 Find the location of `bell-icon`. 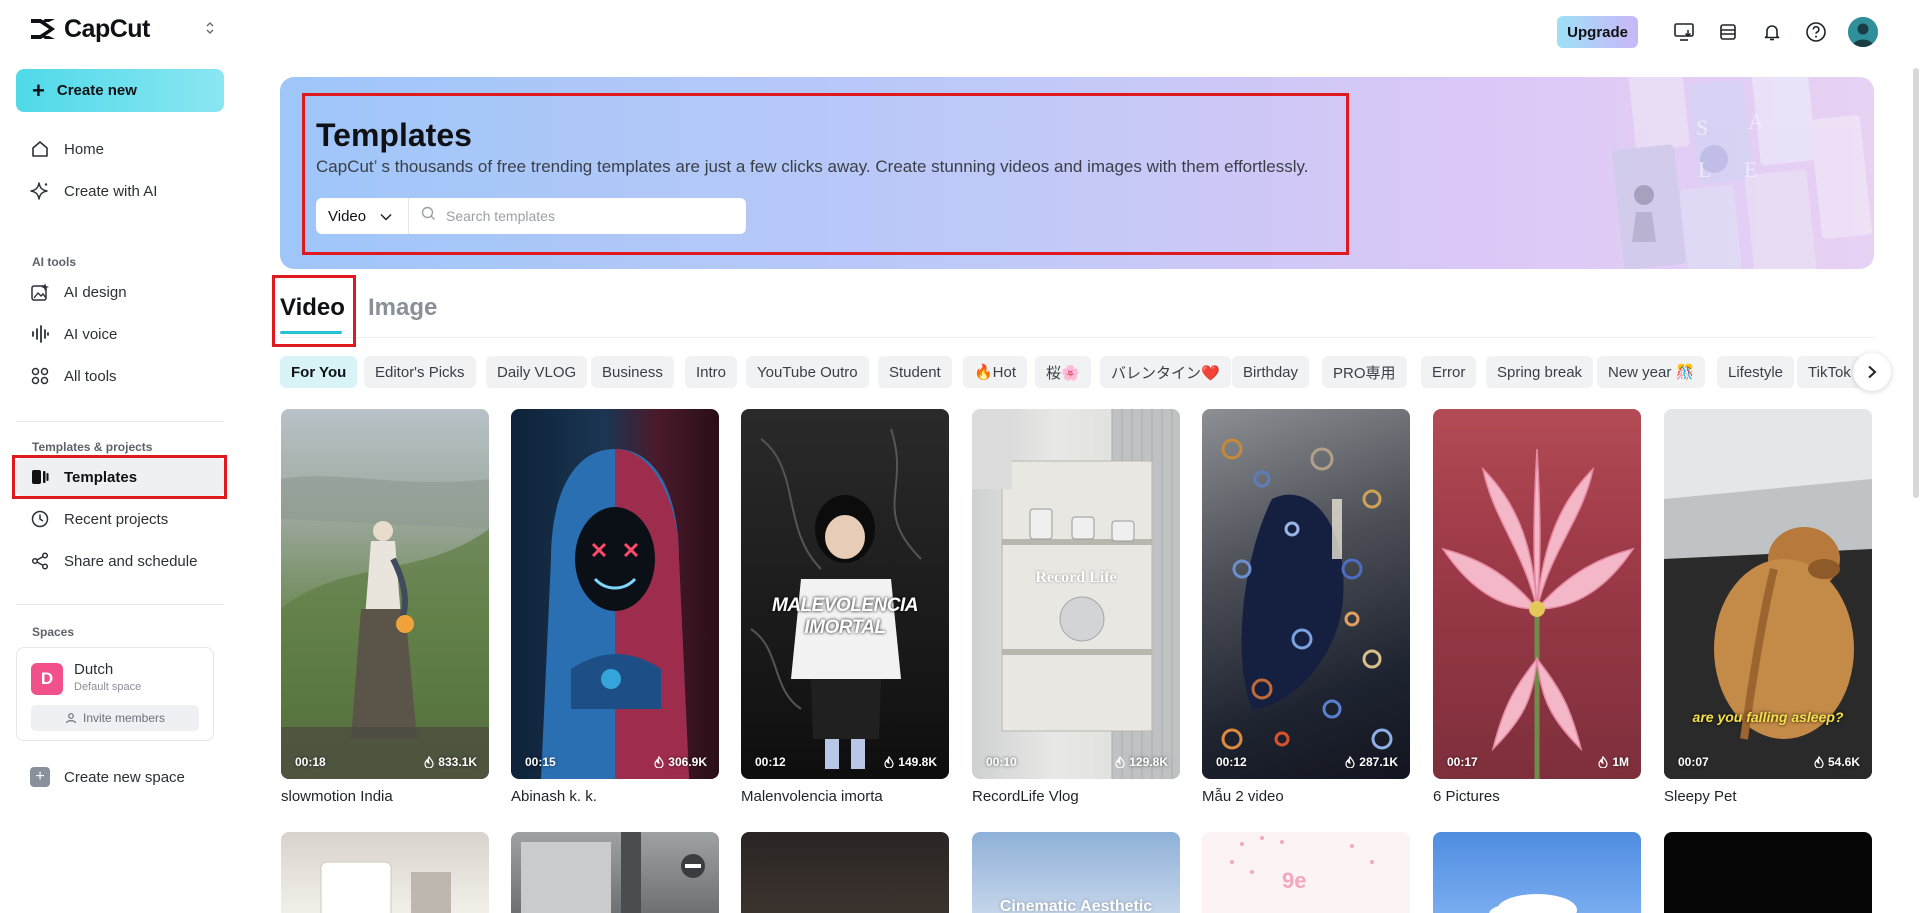

bell-icon is located at coordinates (1772, 32).